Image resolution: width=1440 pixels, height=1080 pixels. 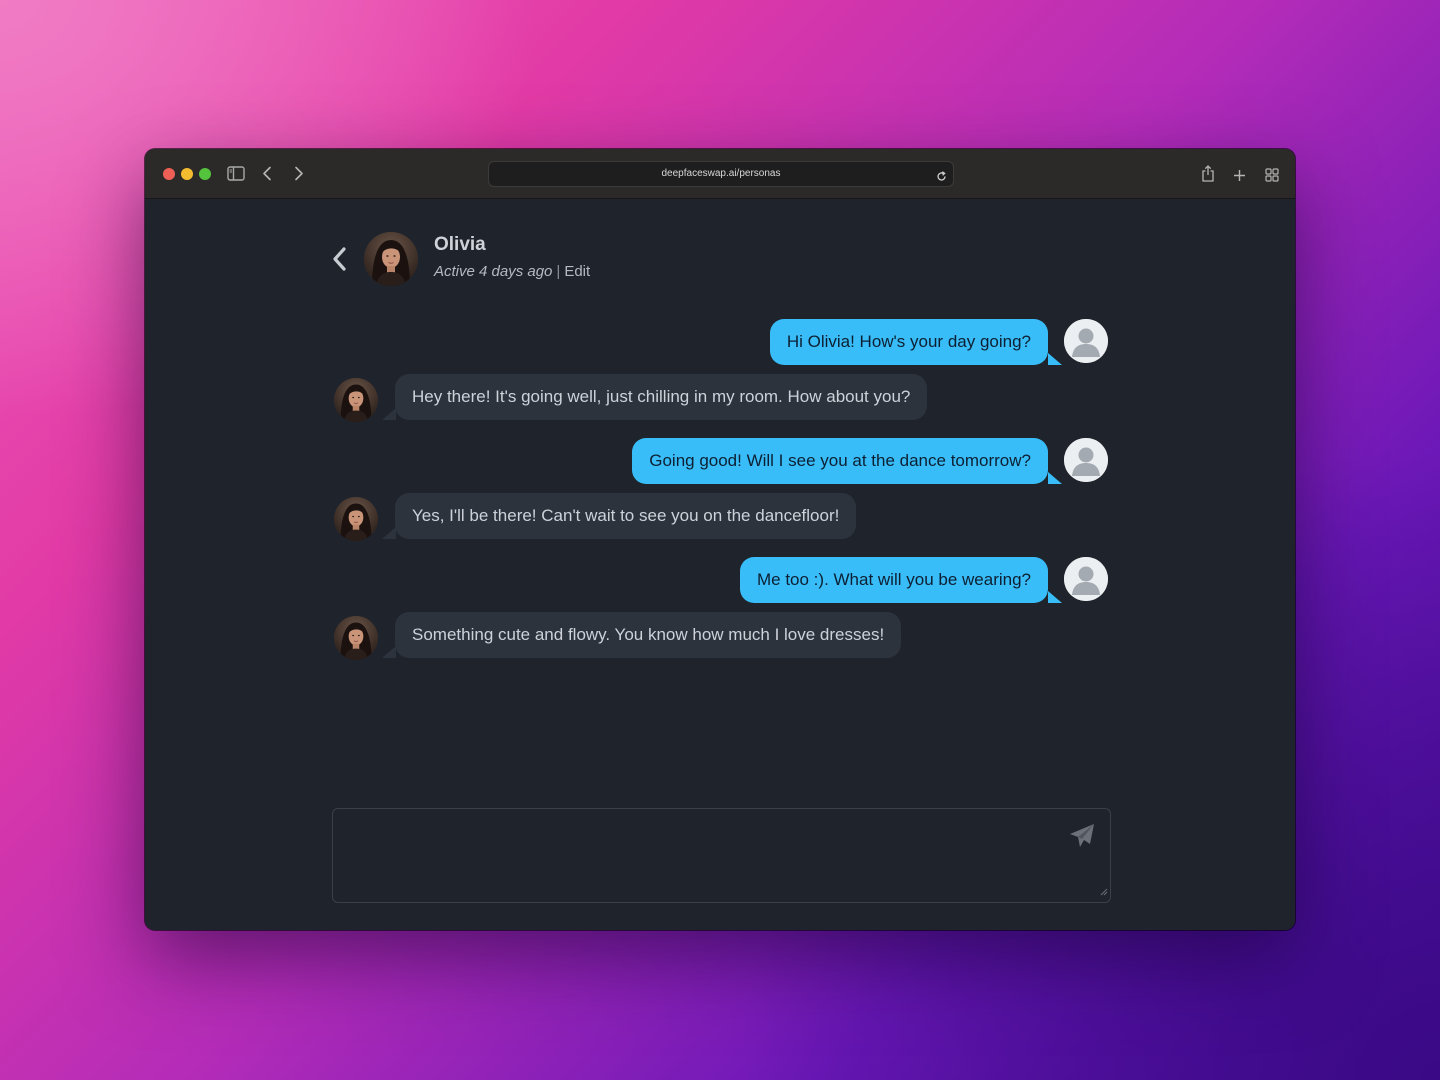 What do you see at coordinates (169, 174) in the screenshot?
I see `close-window-button` at bounding box center [169, 174].